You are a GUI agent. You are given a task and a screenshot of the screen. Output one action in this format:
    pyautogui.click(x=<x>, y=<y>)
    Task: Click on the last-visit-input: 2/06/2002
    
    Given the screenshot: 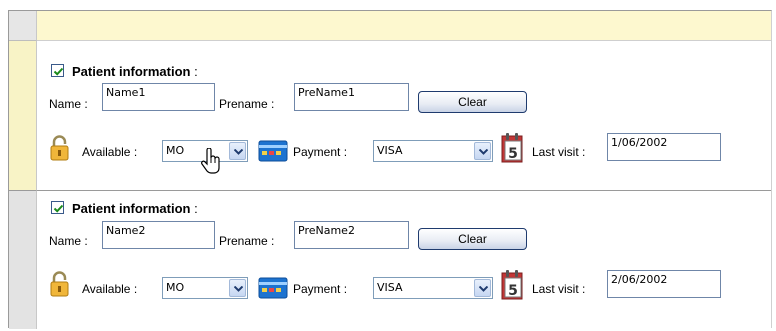 What is the action you would take?
    pyautogui.click(x=664, y=284)
    